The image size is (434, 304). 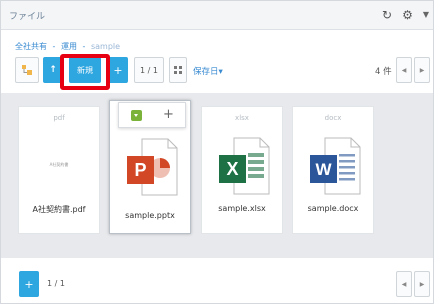 I want to click on grid-icon, so click(x=178, y=70).